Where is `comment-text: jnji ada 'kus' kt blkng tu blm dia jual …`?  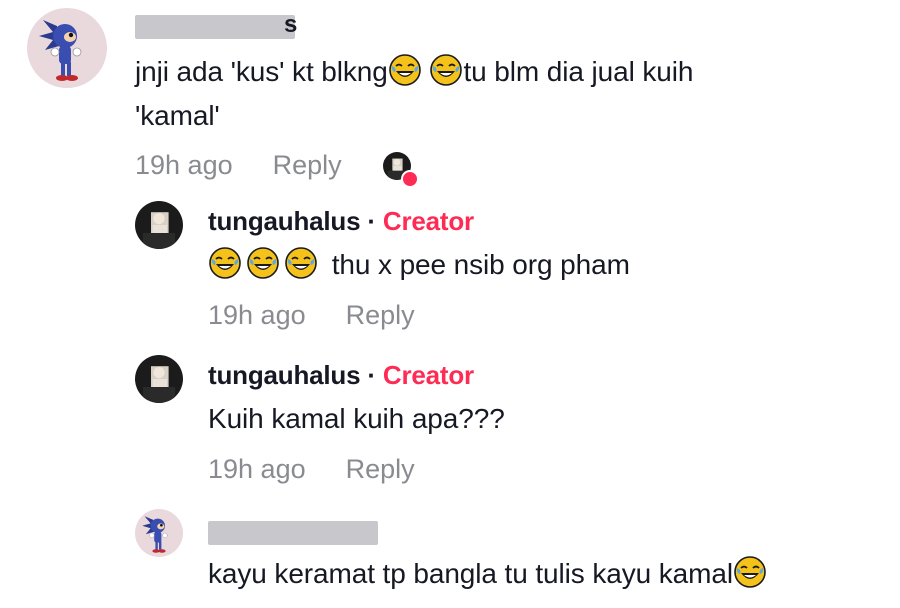
comment-text: jnji ada 'kus' kt blkng tu blm dia jual … is located at coordinates (414, 72).